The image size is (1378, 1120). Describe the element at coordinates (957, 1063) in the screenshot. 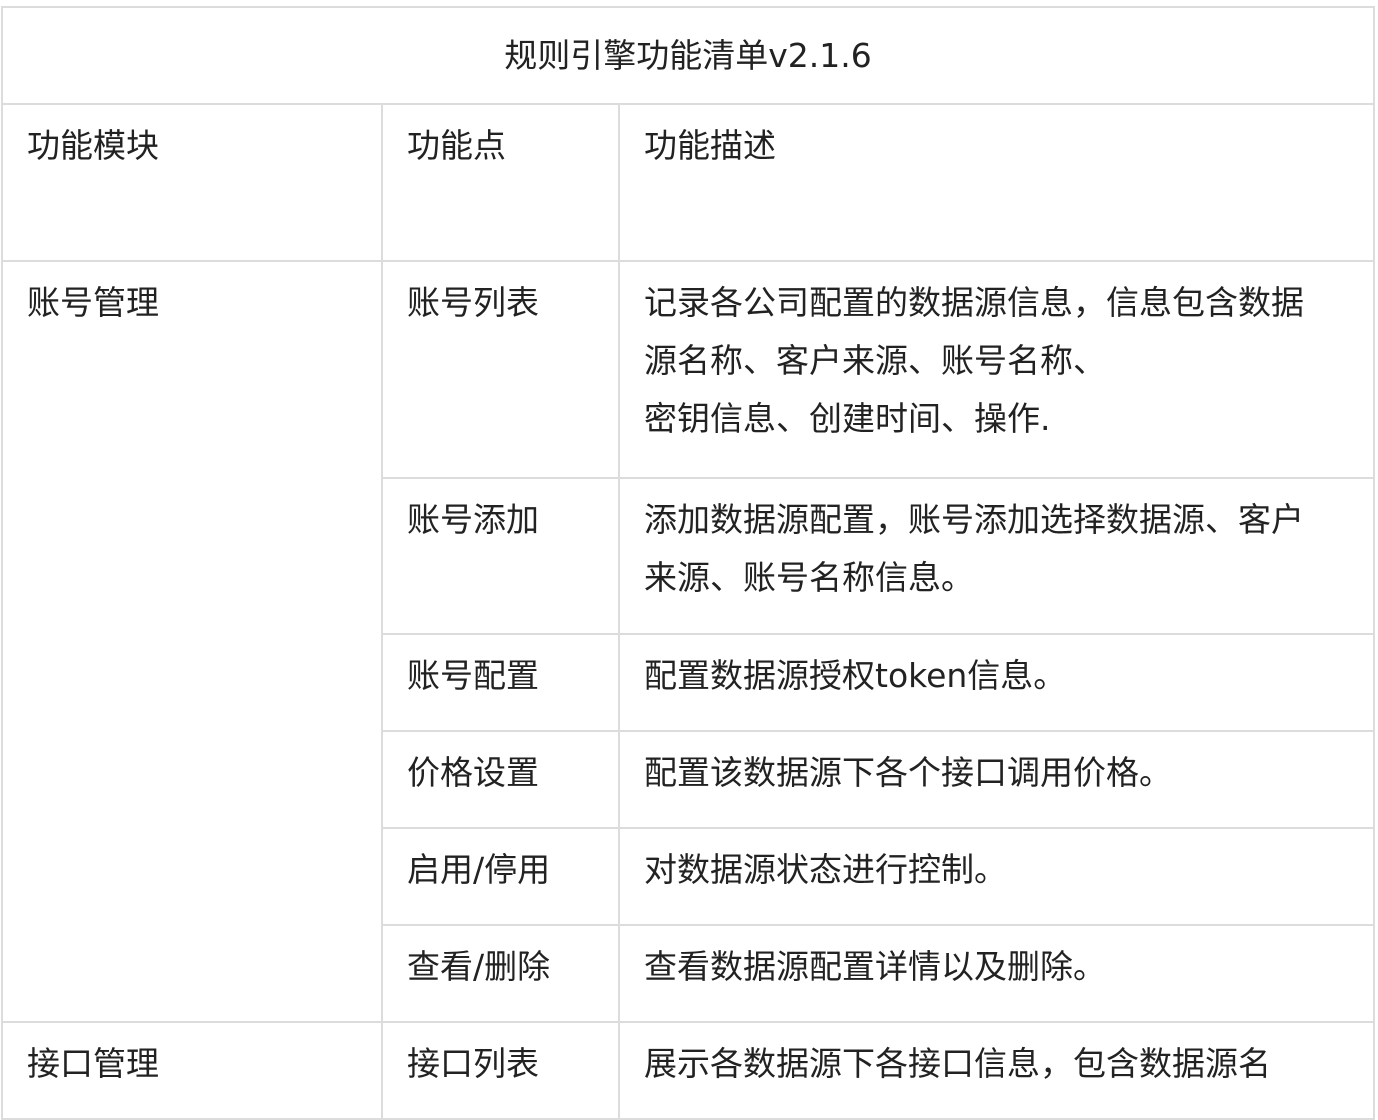

I see `description-line: 展示各数据源下各接口信息，包含数据源名` at that location.